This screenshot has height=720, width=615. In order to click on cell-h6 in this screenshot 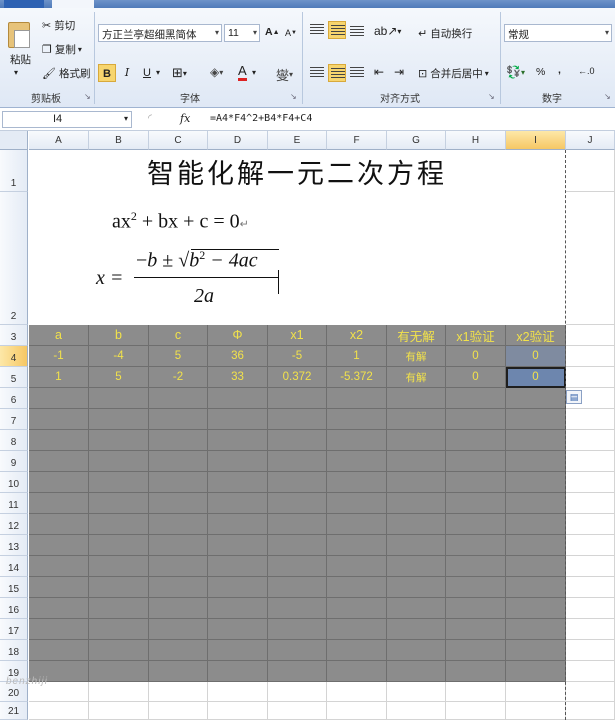, I will do `click(476, 398)`.